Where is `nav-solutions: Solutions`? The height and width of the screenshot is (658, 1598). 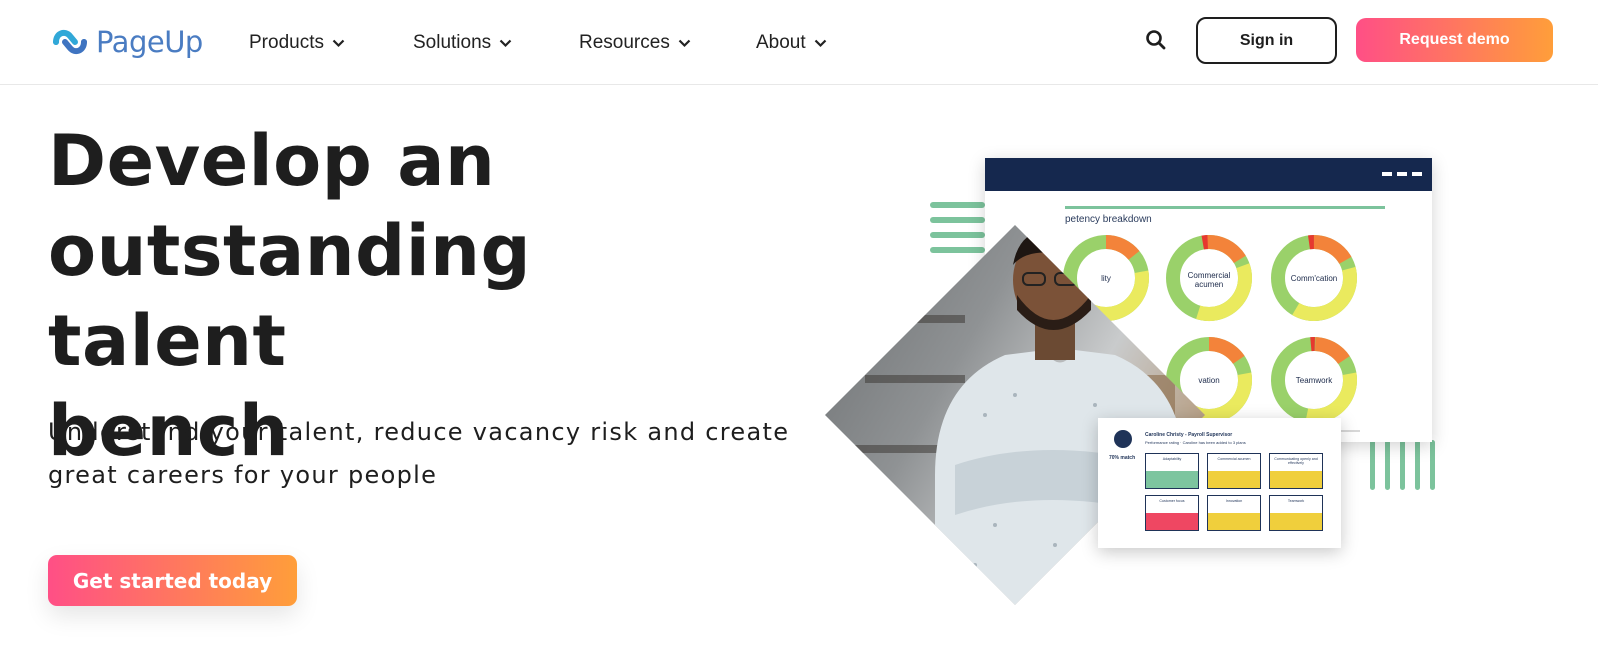 nav-solutions: Solutions is located at coordinates (496, 43).